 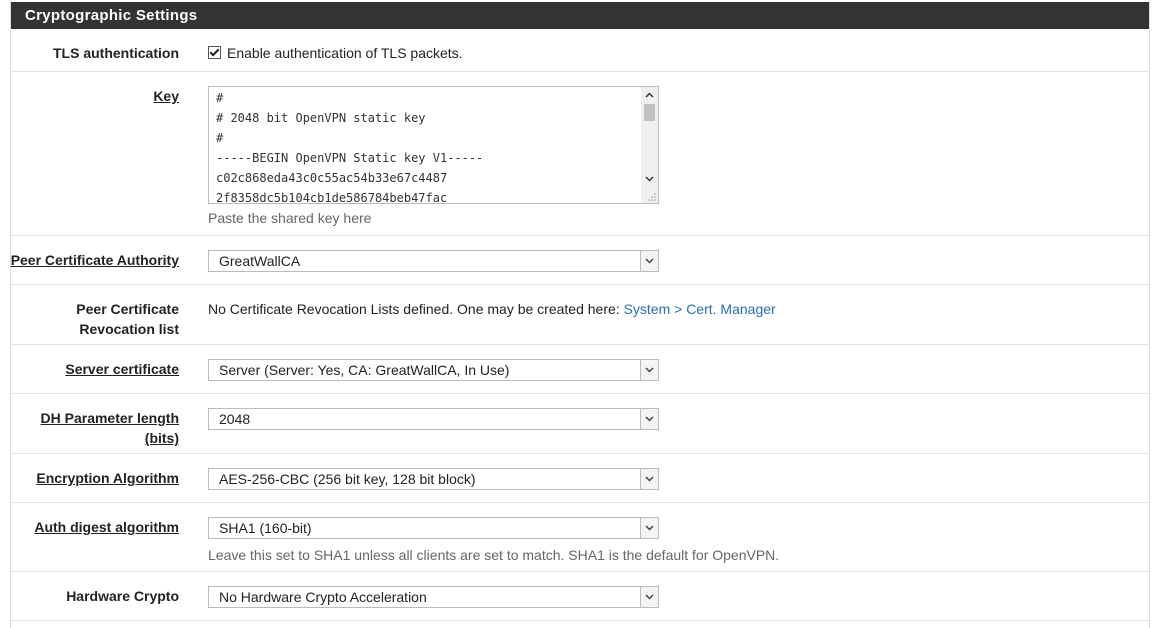 I want to click on peer-ca-select: GreatWallCA, so click(x=433, y=261).